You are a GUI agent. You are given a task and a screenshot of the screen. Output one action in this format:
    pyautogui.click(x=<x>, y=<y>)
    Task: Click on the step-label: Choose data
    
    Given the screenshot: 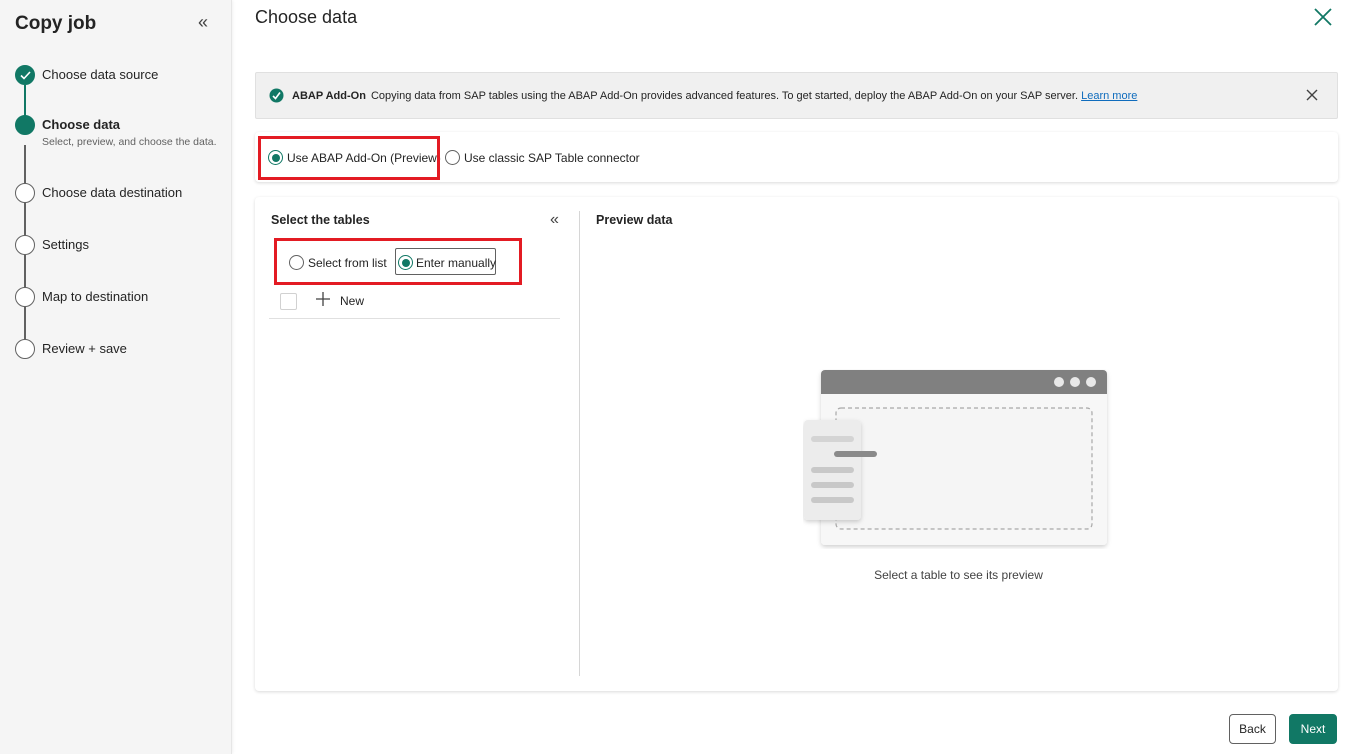 What is the action you would take?
    pyautogui.click(x=81, y=124)
    